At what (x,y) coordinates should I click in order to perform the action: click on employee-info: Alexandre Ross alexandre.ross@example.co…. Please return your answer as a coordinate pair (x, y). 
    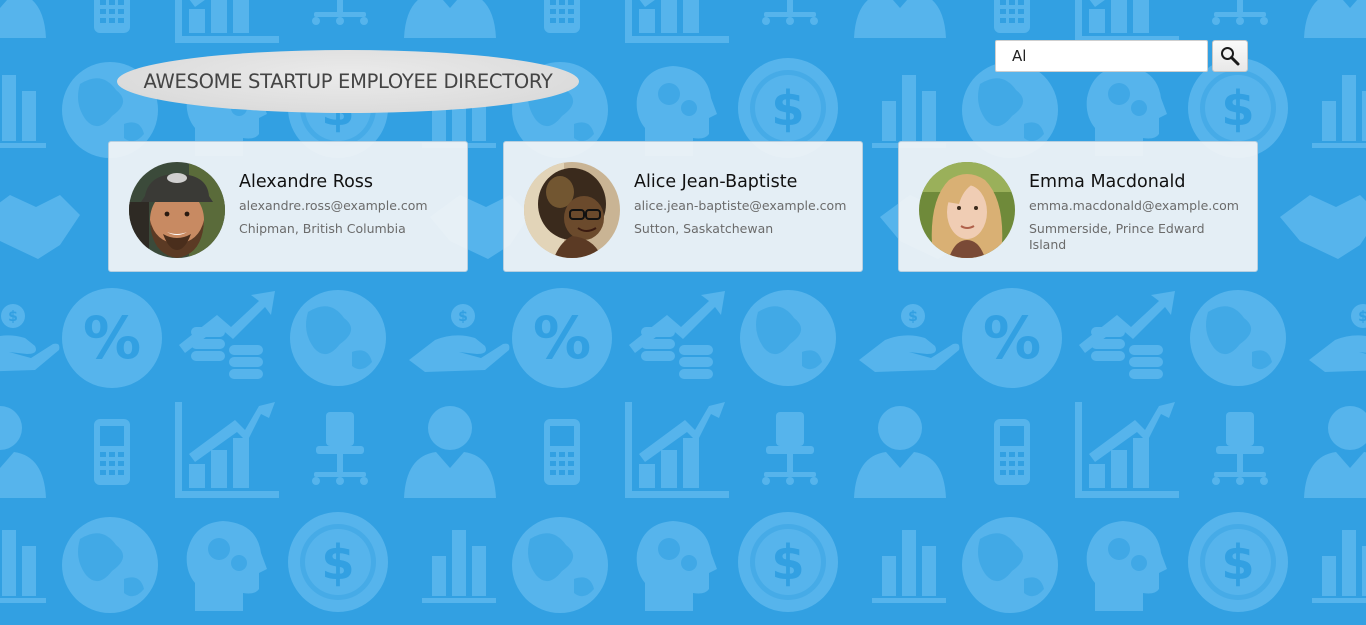
    Looking at the image, I should click on (333, 199).